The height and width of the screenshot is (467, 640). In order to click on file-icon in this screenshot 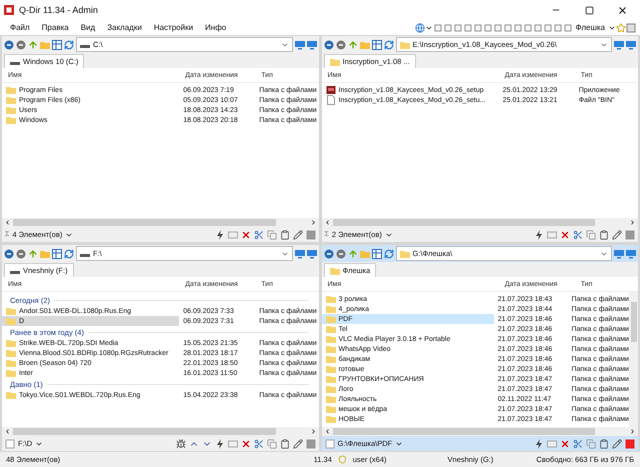, I will do `click(331, 100)`.